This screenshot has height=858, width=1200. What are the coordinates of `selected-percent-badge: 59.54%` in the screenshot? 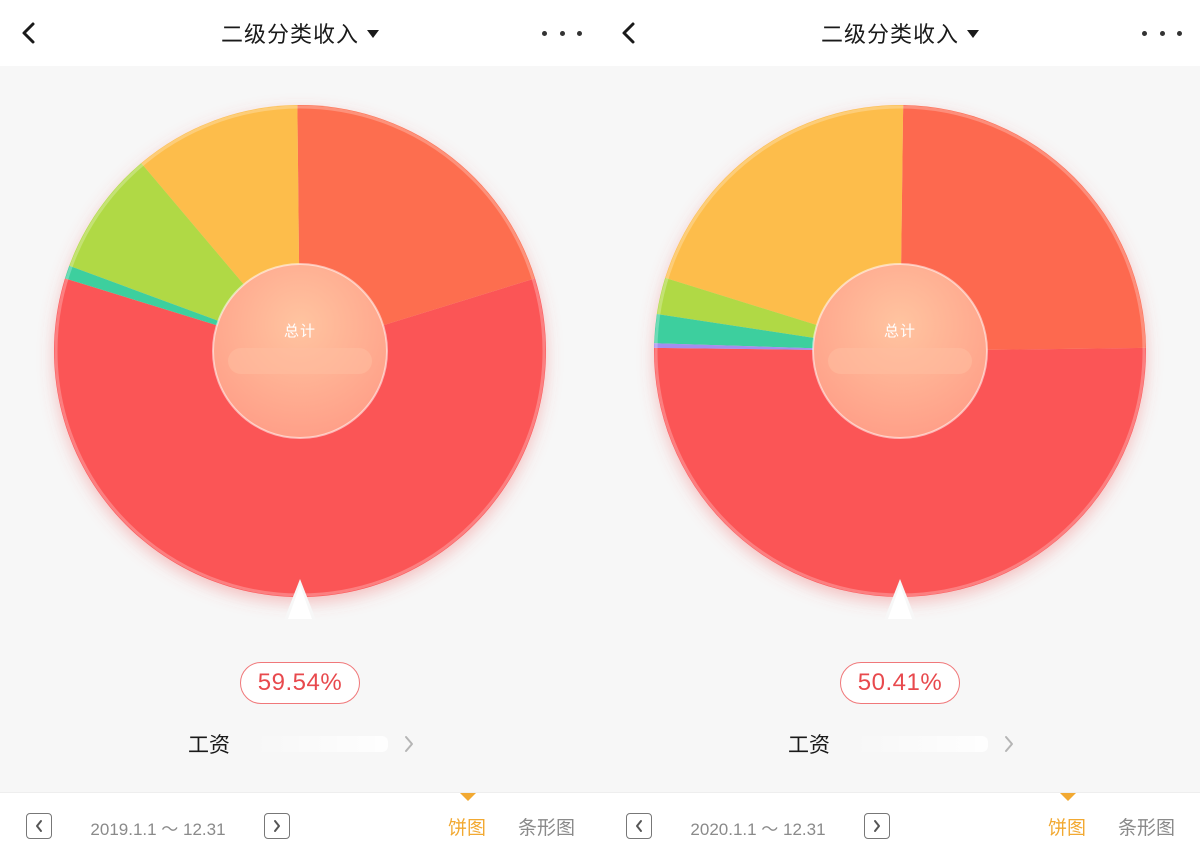 It's located at (300, 683).